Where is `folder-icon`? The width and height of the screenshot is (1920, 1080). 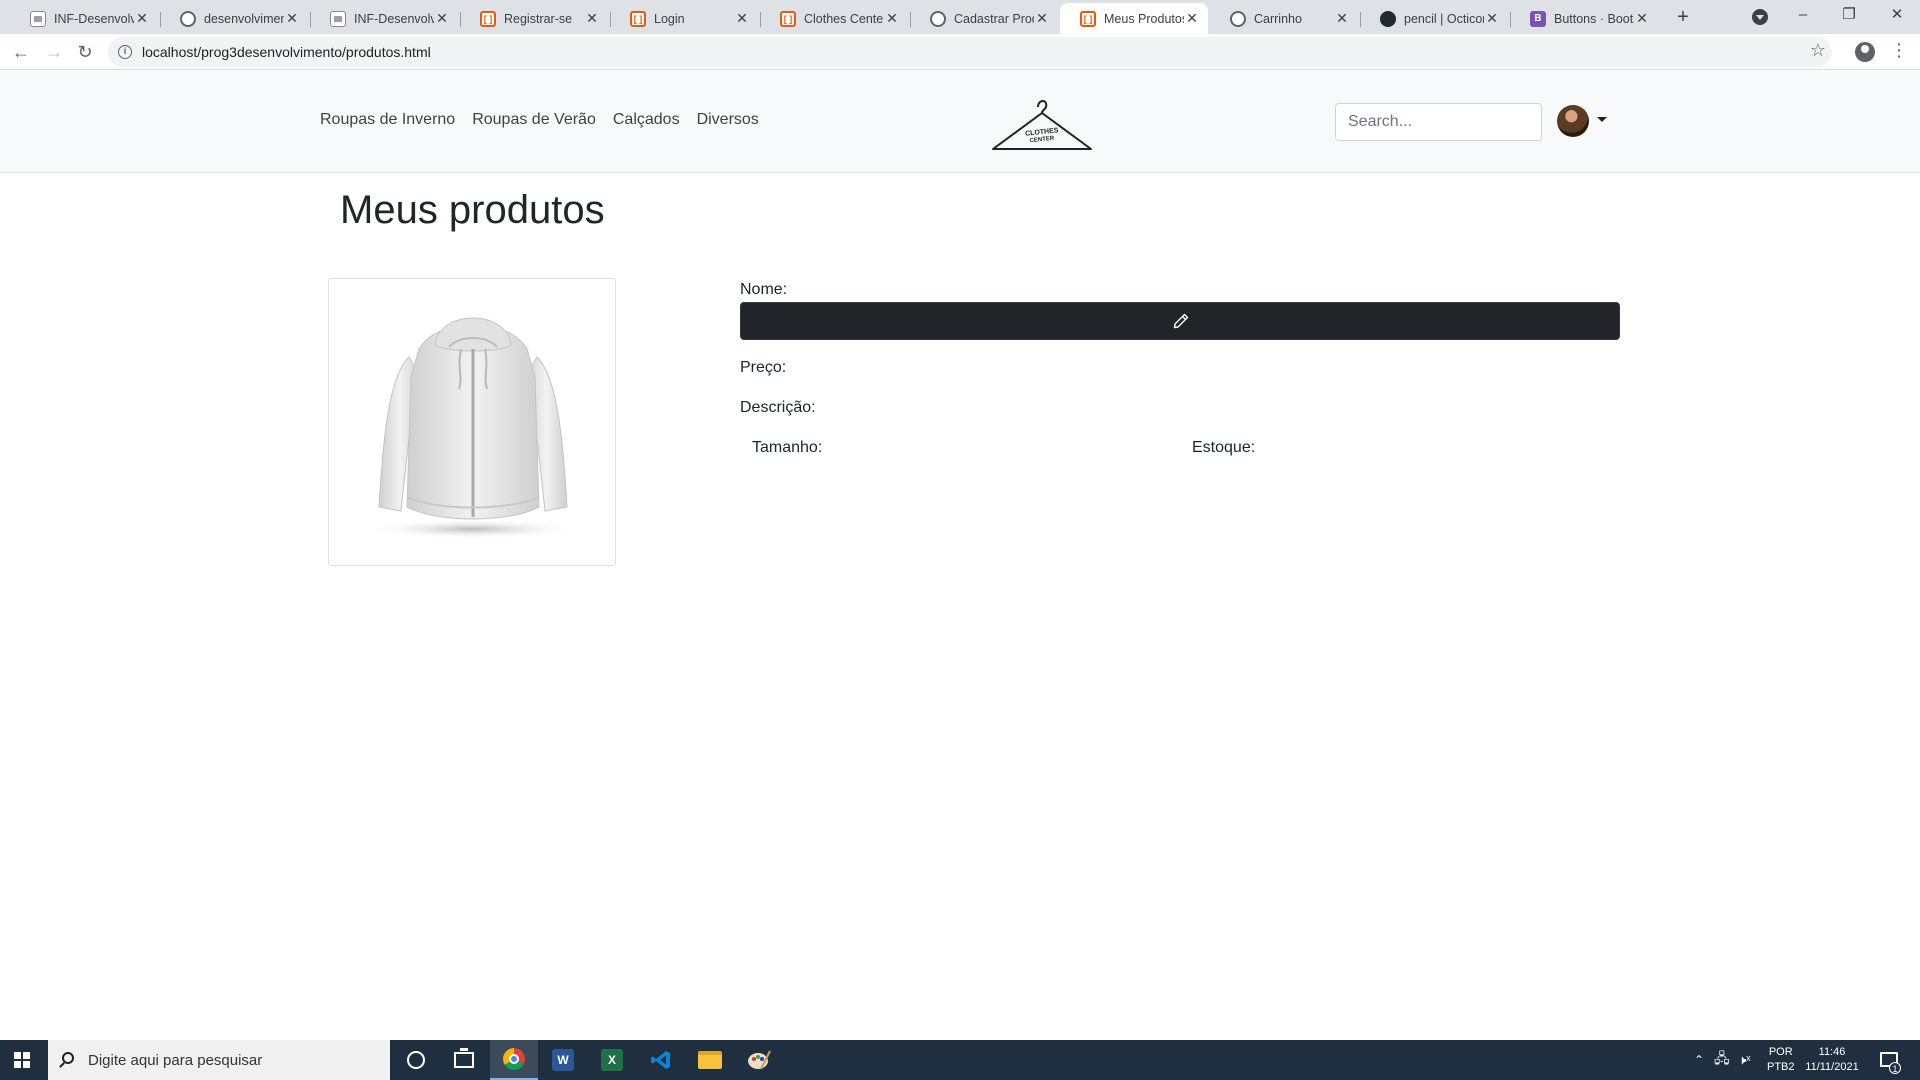 folder-icon is located at coordinates (710, 1060).